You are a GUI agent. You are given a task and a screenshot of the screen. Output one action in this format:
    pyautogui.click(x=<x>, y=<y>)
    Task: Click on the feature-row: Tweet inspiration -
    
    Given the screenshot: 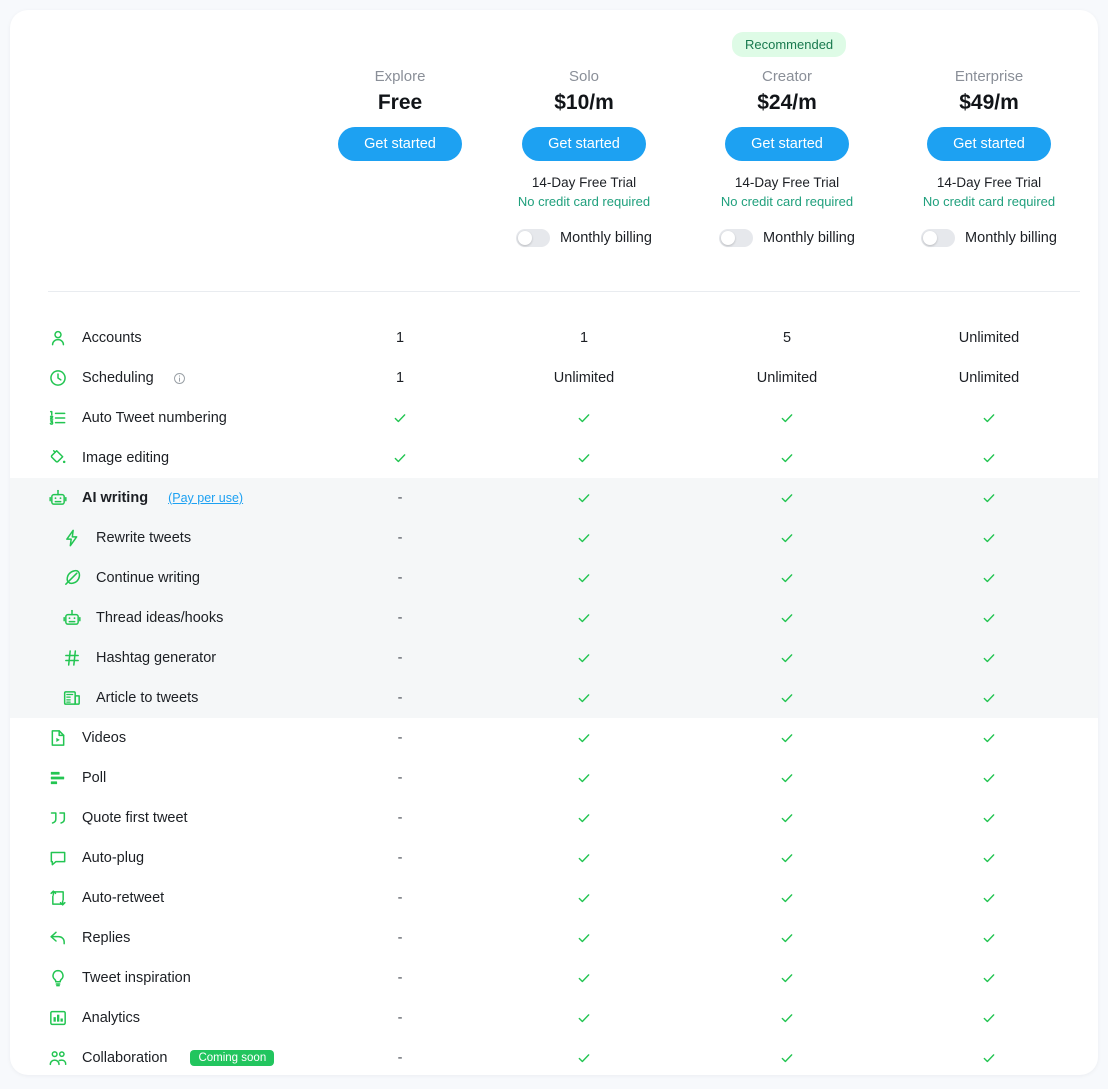 What is the action you would take?
    pyautogui.click(x=554, y=978)
    